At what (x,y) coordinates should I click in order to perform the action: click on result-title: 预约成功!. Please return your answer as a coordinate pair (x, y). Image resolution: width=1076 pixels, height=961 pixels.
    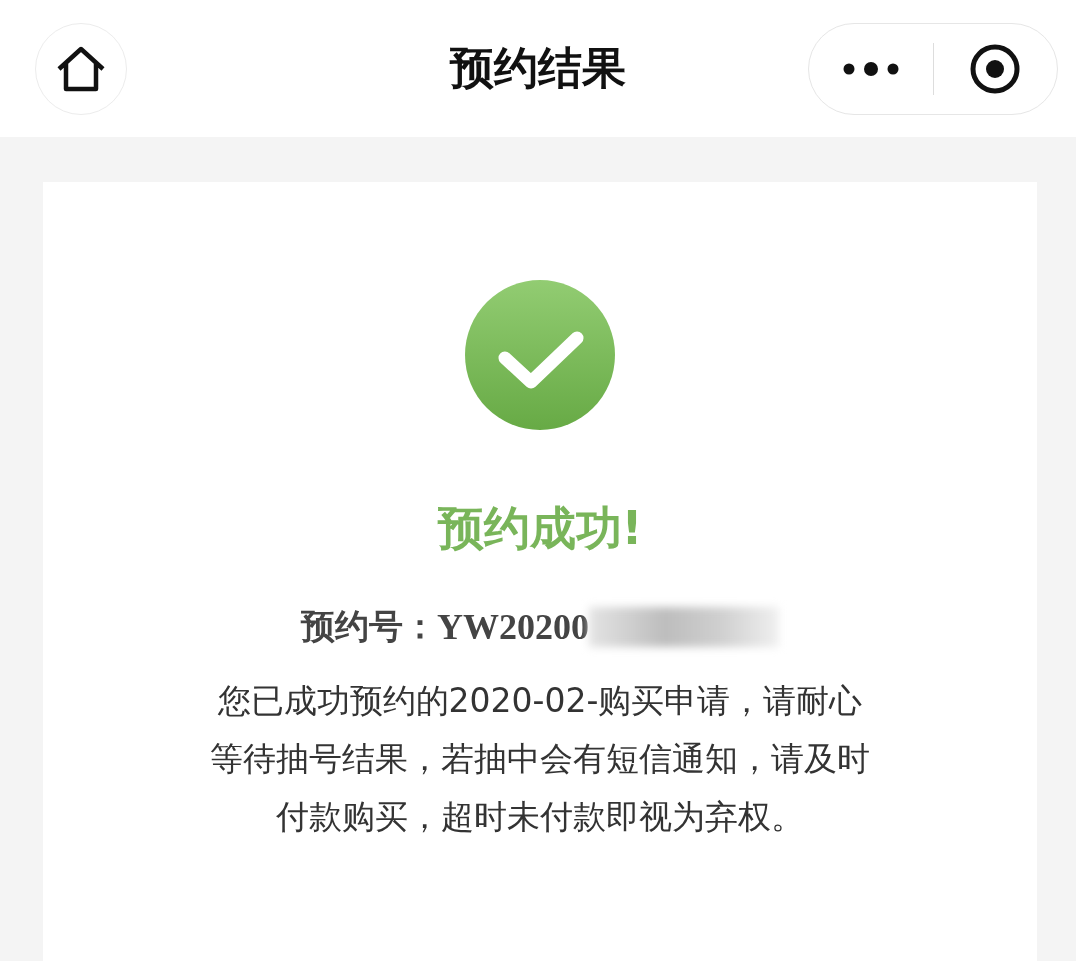
    Looking at the image, I should click on (540, 528).